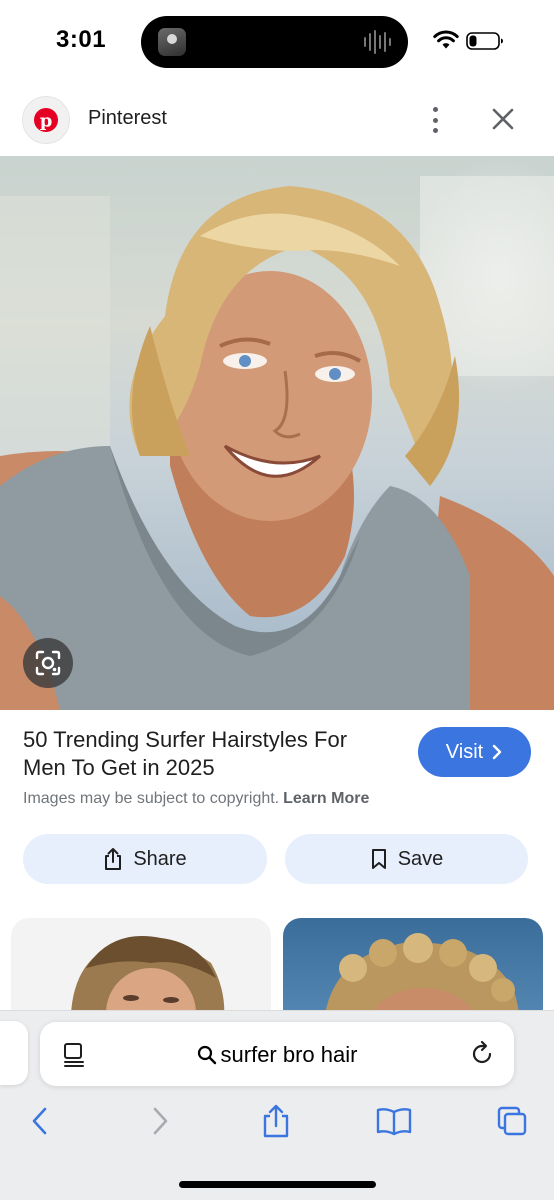  What do you see at coordinates (435, 120) in the screenshot?
I see `more-vert-icon` at bounding box center [435, 120].